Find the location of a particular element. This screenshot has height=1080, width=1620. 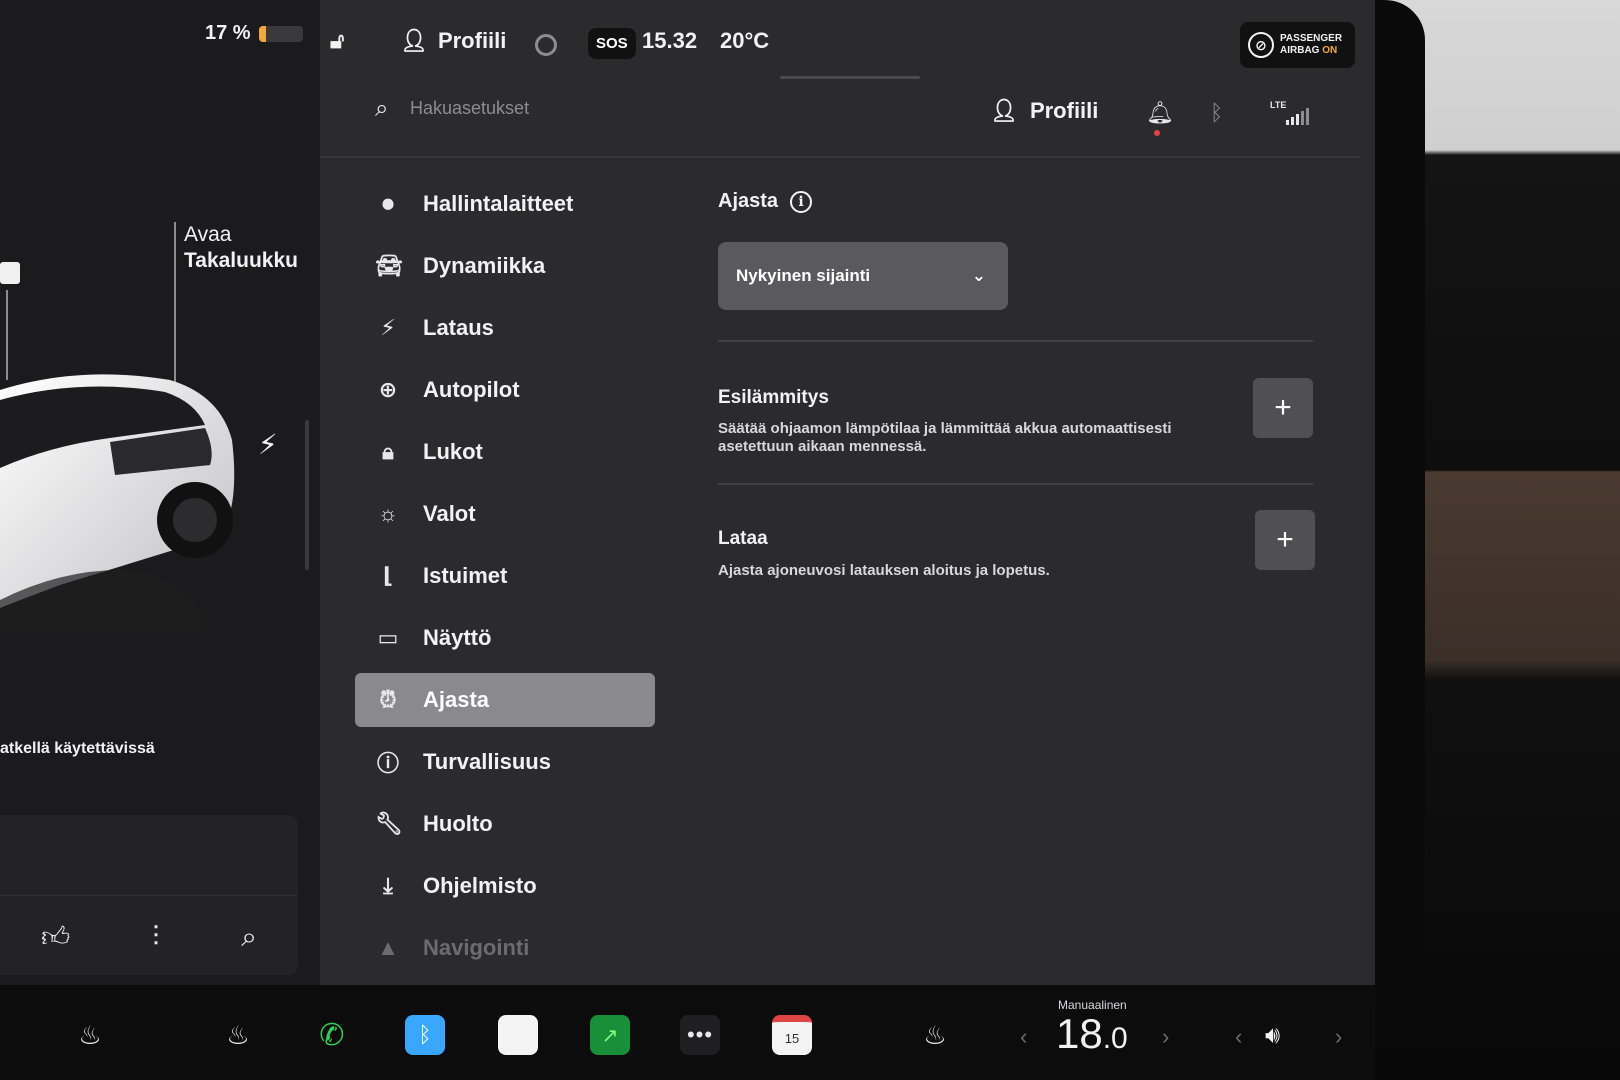

sidebar-item-autopilot: ⊕ Autopilot is located at coordinates (505, 390).